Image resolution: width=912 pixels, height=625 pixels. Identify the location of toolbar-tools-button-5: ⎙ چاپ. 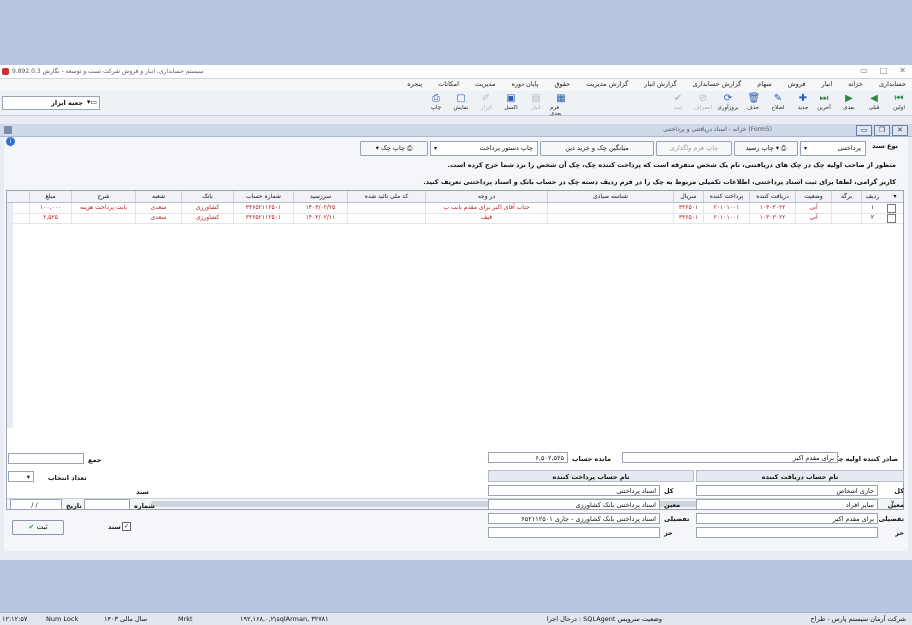
(436, 103).